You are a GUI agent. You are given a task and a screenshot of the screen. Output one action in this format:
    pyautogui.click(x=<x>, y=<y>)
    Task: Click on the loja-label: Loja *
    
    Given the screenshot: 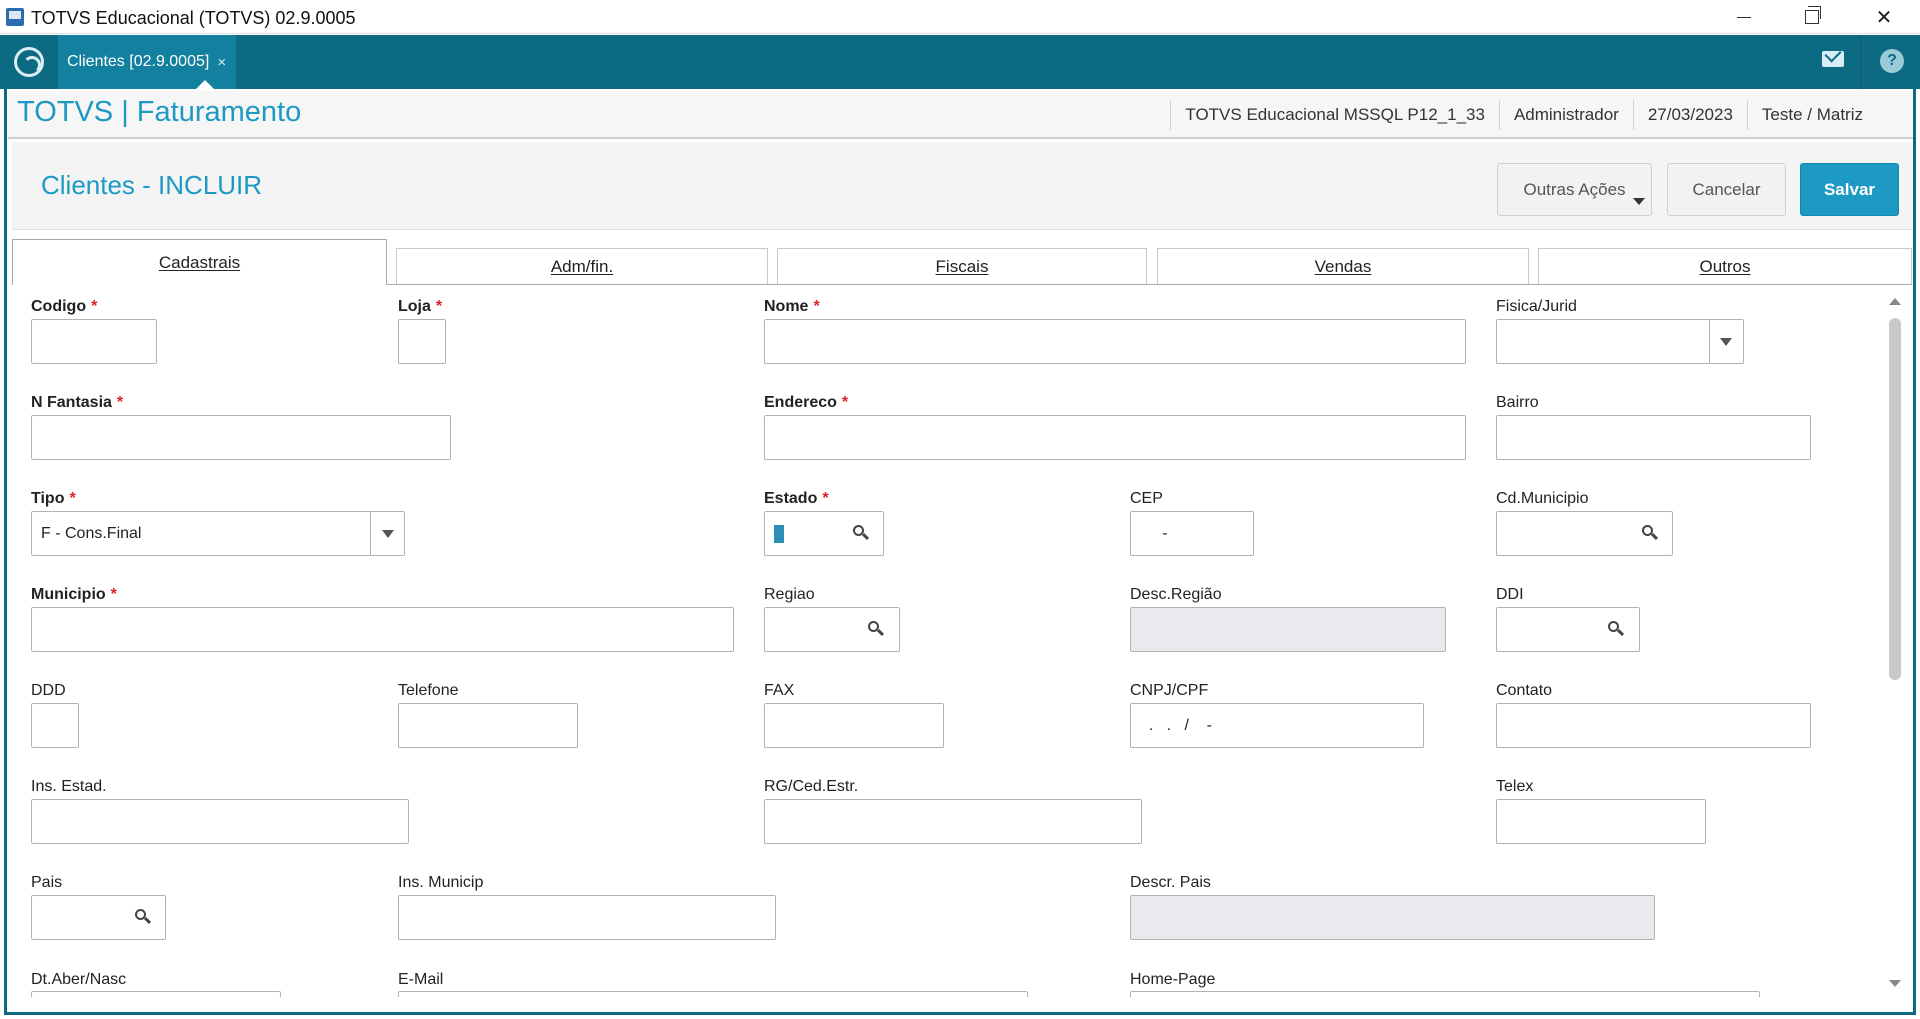 What is the action you would take?
    pyautogui.click(x=420, y=306)
    